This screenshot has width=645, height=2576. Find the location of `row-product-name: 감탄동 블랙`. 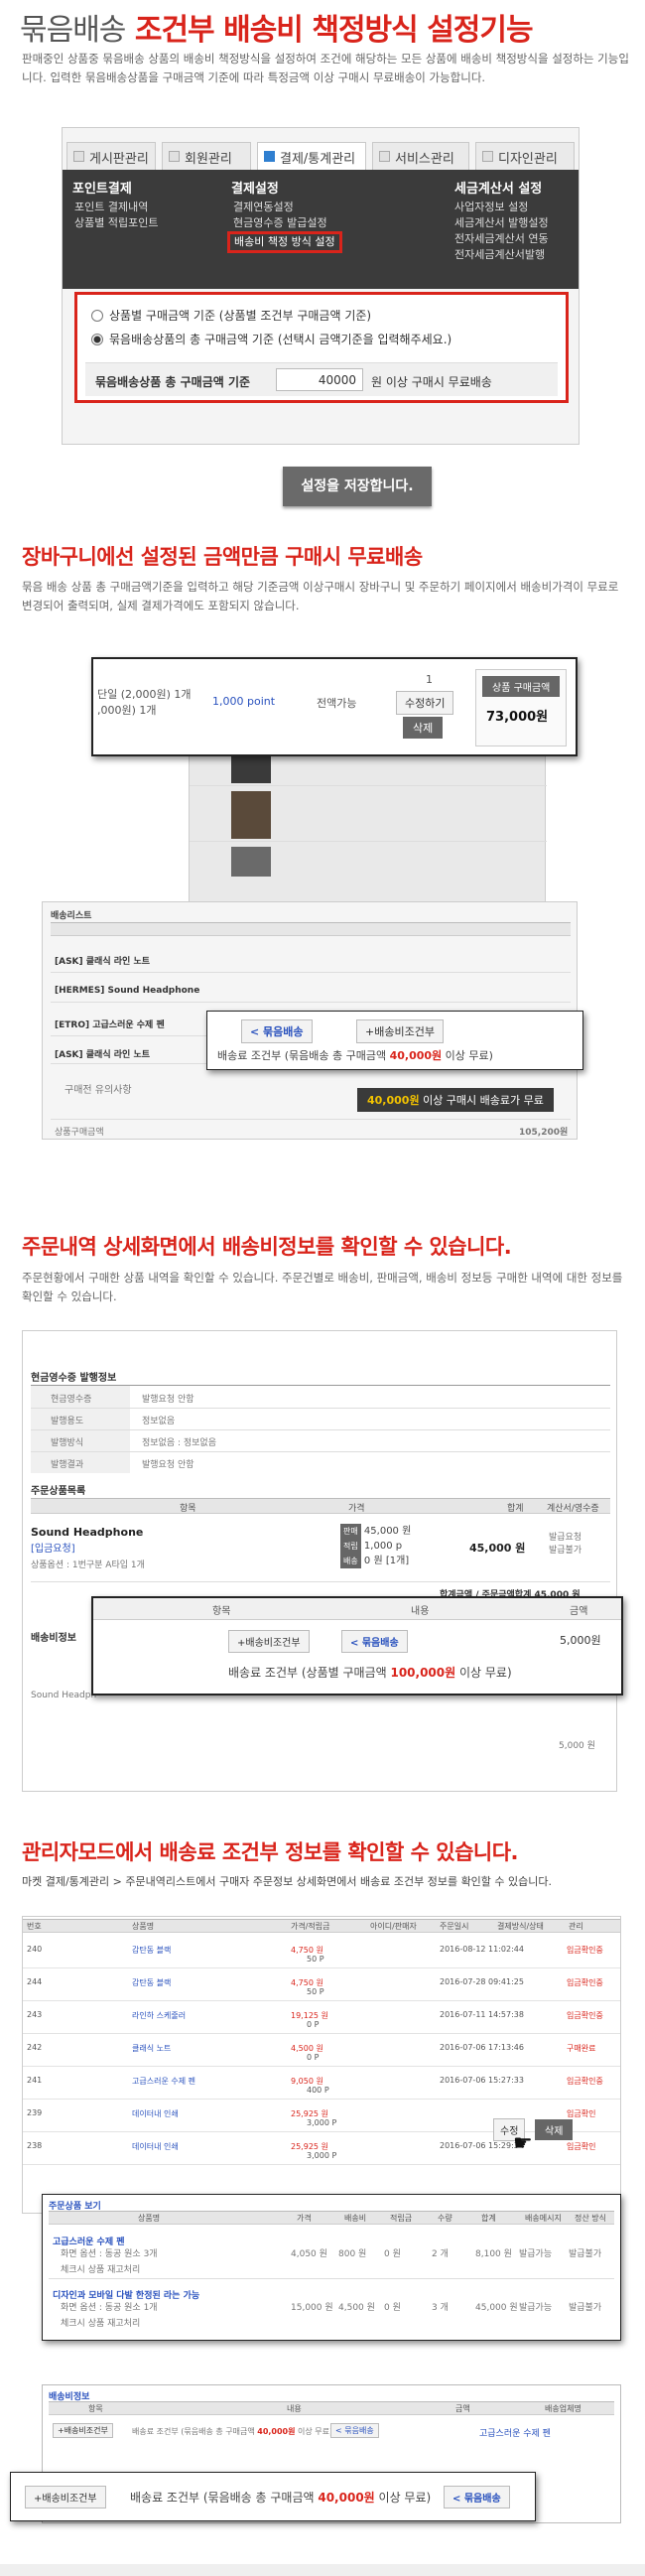

row-product-name: 감탄동 블랙 is located at coordinates (152, 1950).